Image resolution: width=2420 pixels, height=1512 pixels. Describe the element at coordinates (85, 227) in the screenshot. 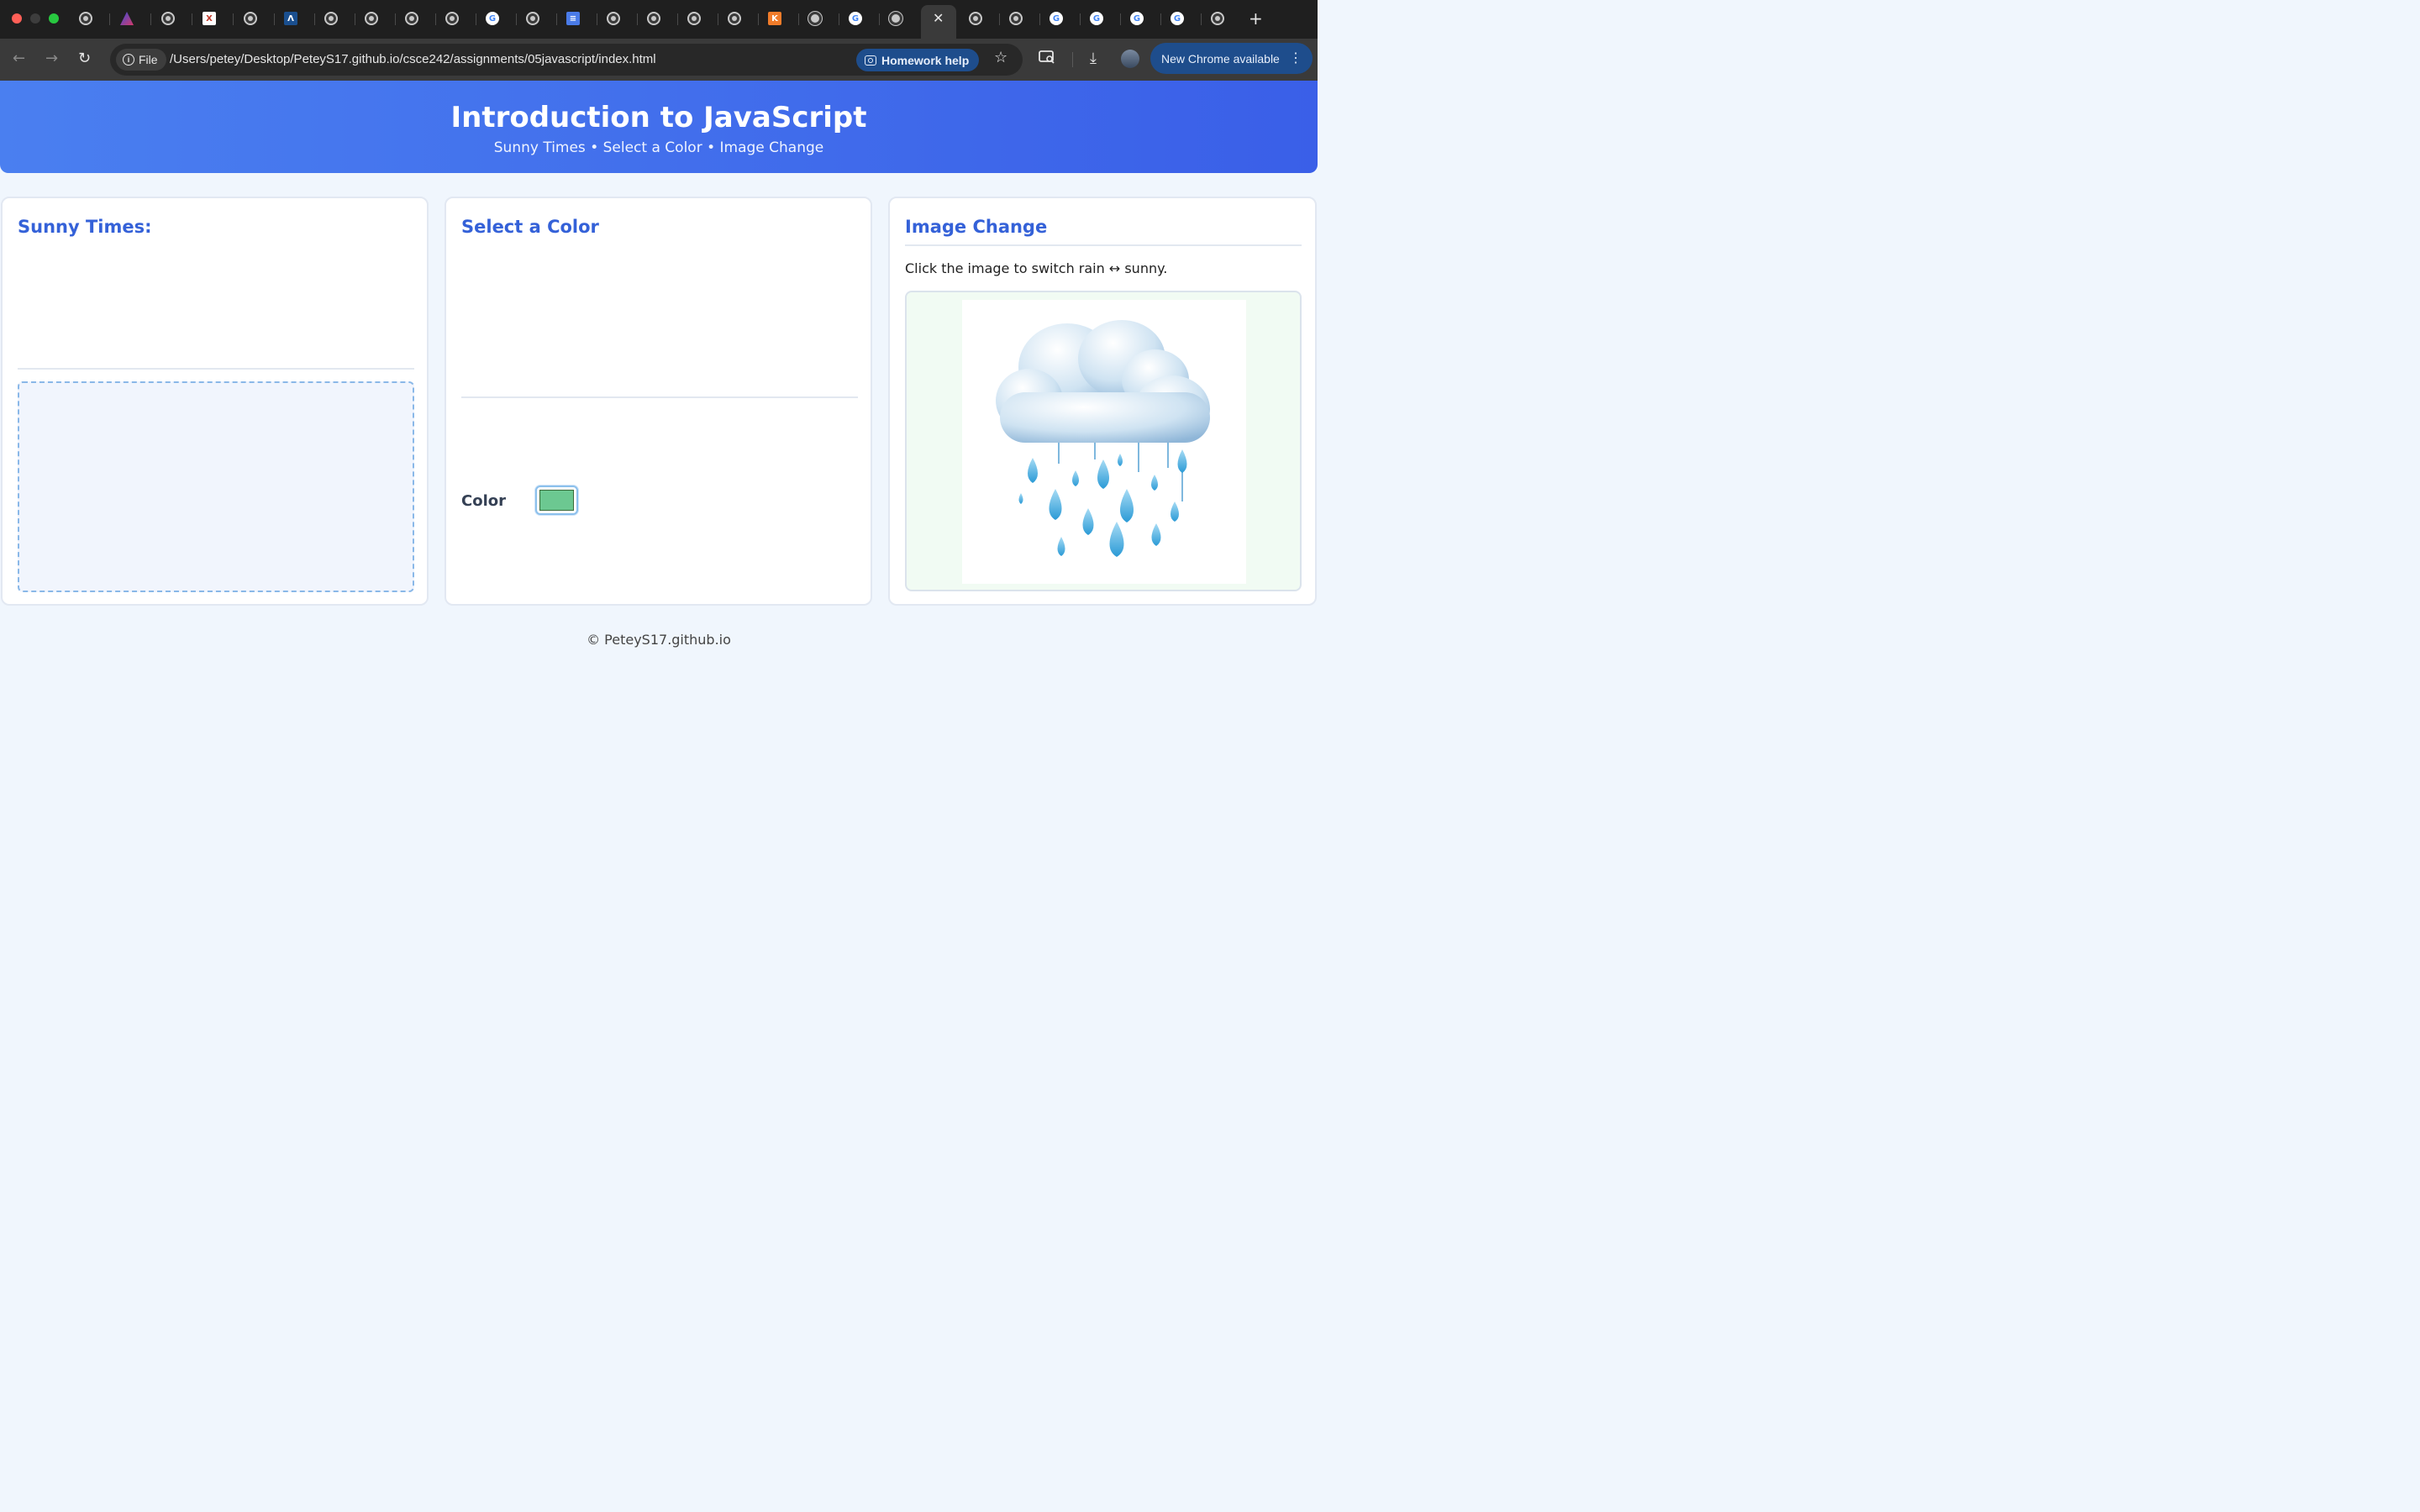

I see `card-title: Sunny Times:` at that location.